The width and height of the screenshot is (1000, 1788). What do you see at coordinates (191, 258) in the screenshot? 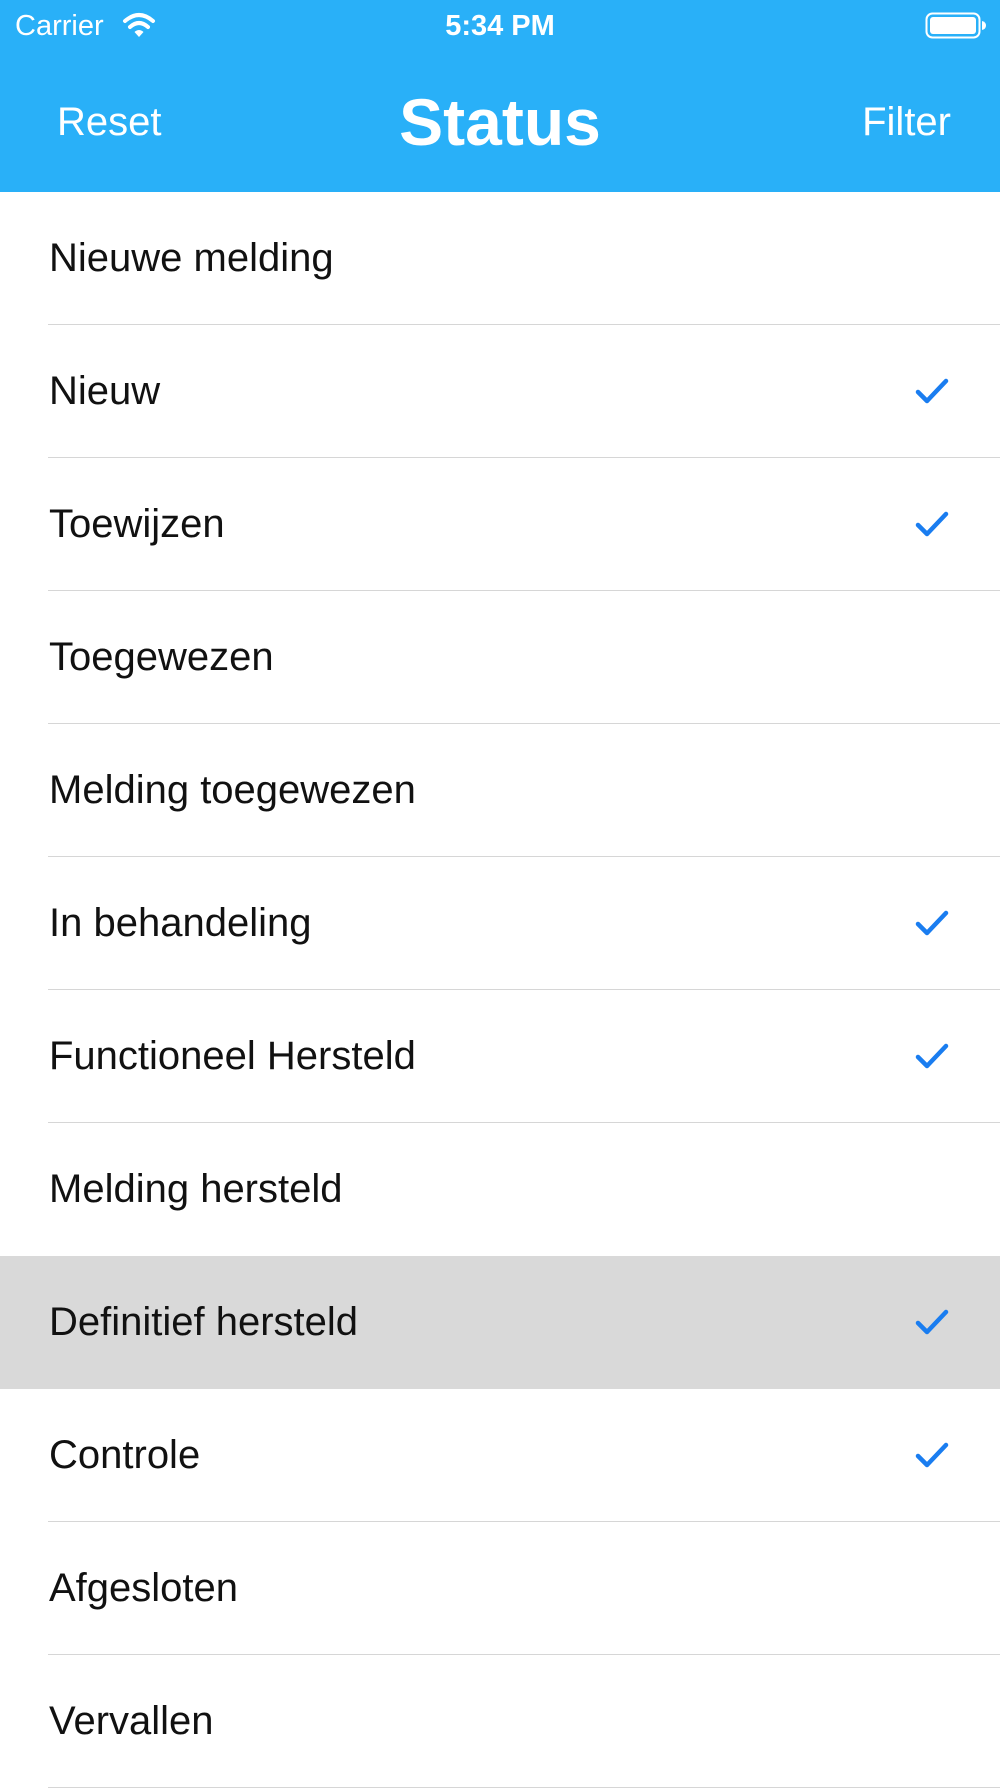
I see `list-item-label: Nieuwe melding` at bounding box center [191, 258].